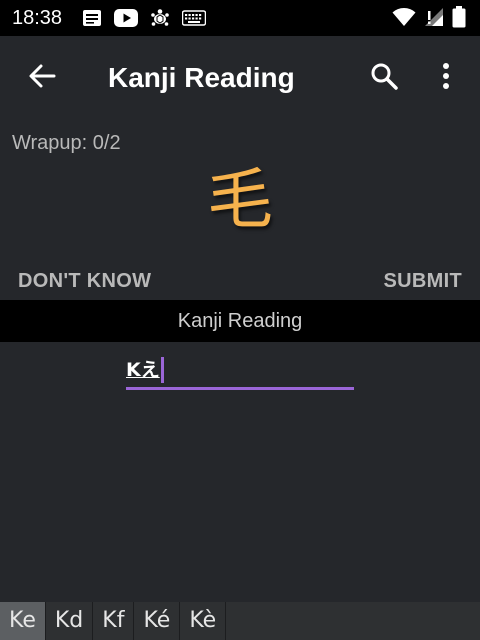 This screenshot has width=480, height=640. Describe the element at coordinates (404, 17) in the screenshot. I see `wifi-icon` at that location.